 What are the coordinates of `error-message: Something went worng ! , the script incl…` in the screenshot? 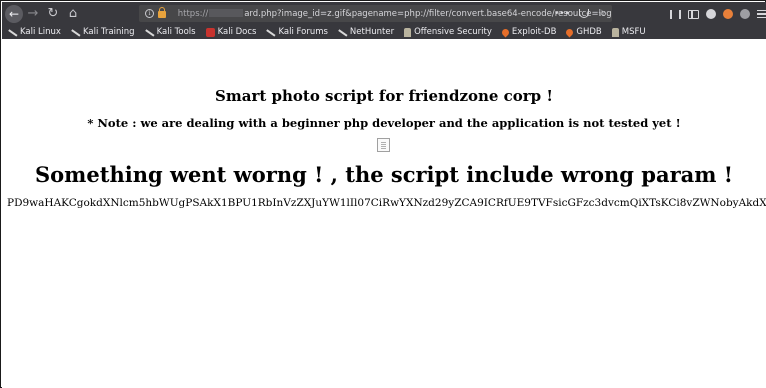 It's located at (384, 174).